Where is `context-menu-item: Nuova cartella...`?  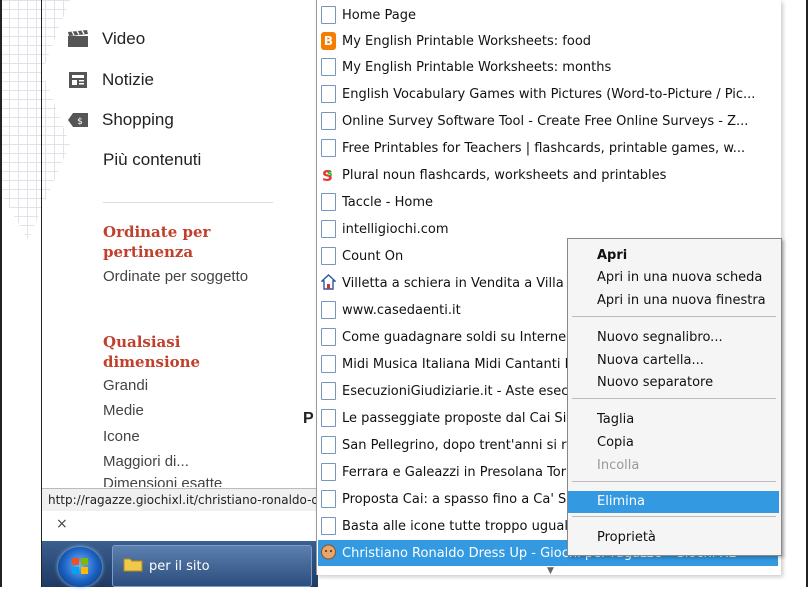
context-menu-item: Nuova cartella... is located at coordinates (673, 361).